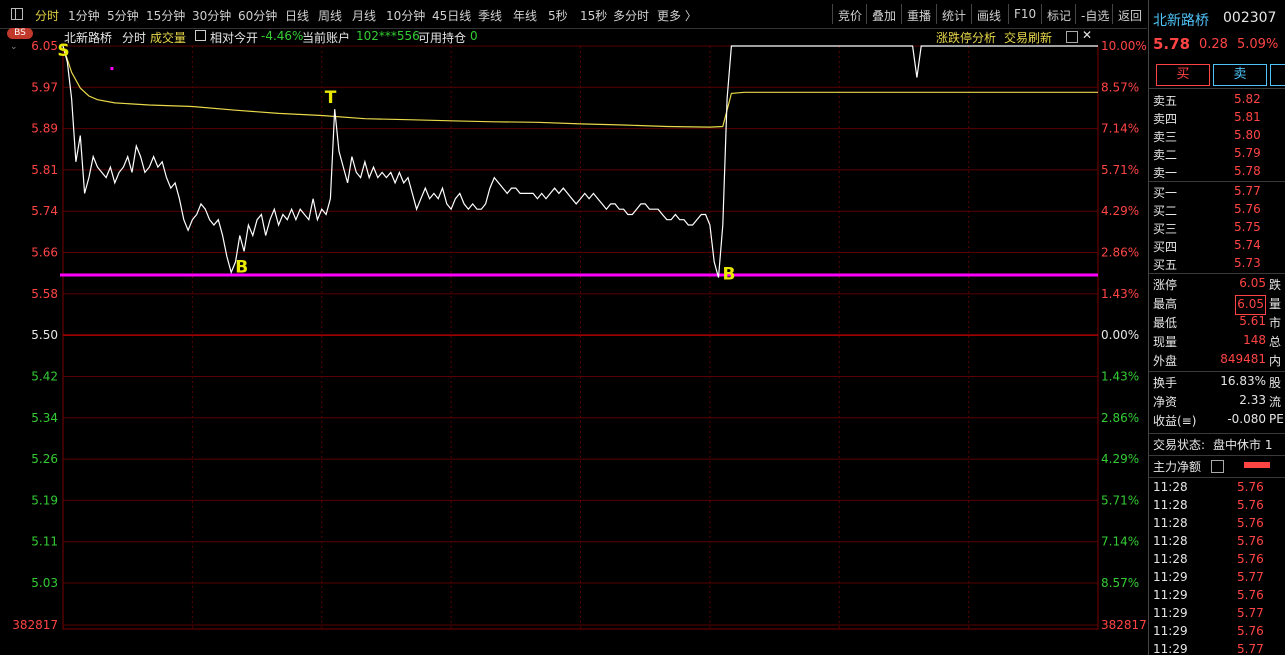 The image size is (1285, 655). Describe the element at coordinates (1095, 15) in the screenshot. I see `toolbar-button-7: -自选` at that location.